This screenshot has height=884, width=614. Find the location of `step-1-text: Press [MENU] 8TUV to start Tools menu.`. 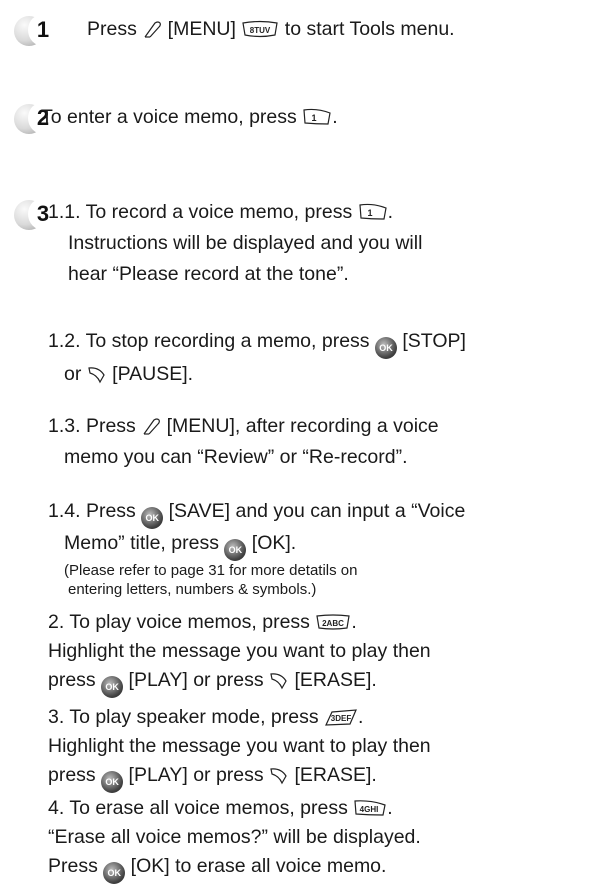

step-1-text: Press [MENU] 8TUV to start Tools menu. is located at coordinates (271, 29).